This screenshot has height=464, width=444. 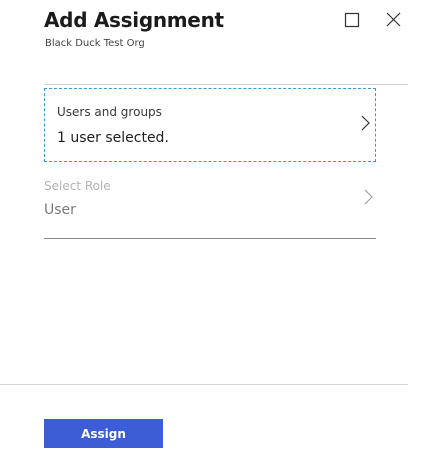 I want to click on close-button, so click(x=393, y=19).